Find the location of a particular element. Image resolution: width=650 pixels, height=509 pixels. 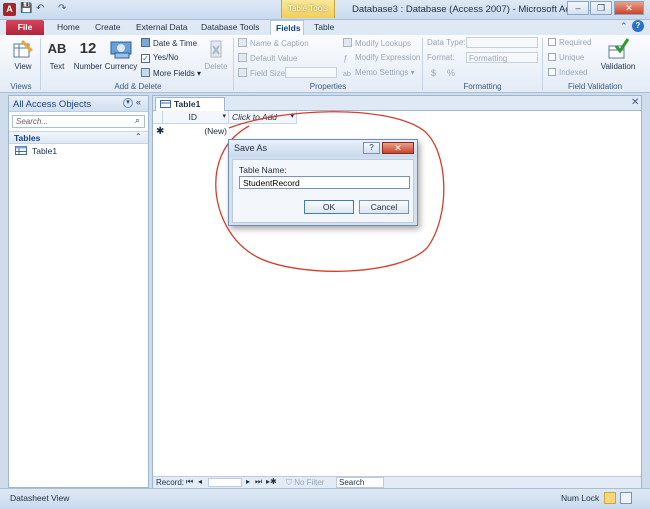

close-window-button: ✕ is located at coordinates (629, 8).